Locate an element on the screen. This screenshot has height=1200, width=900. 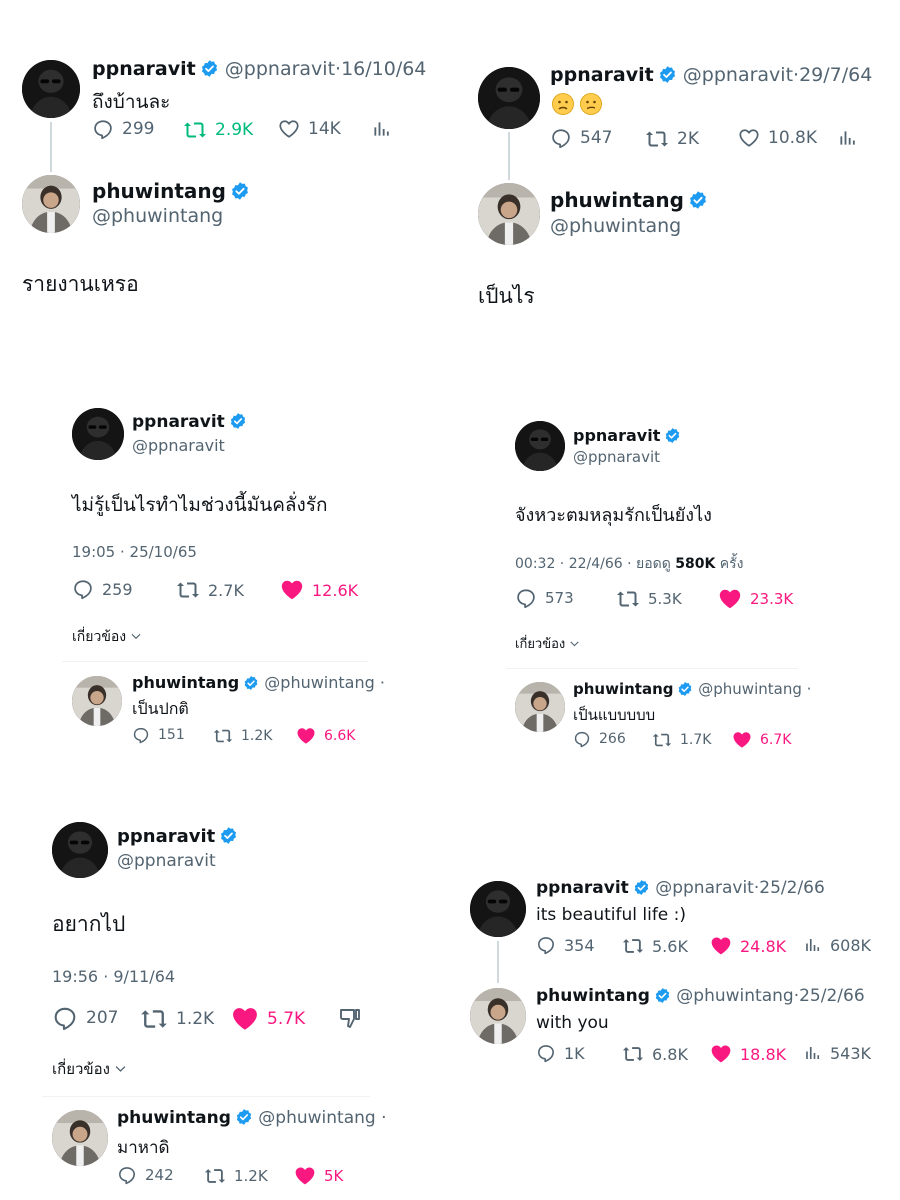
reply-text: เป็นแบบบบบ is located at coordinates (614, 715).